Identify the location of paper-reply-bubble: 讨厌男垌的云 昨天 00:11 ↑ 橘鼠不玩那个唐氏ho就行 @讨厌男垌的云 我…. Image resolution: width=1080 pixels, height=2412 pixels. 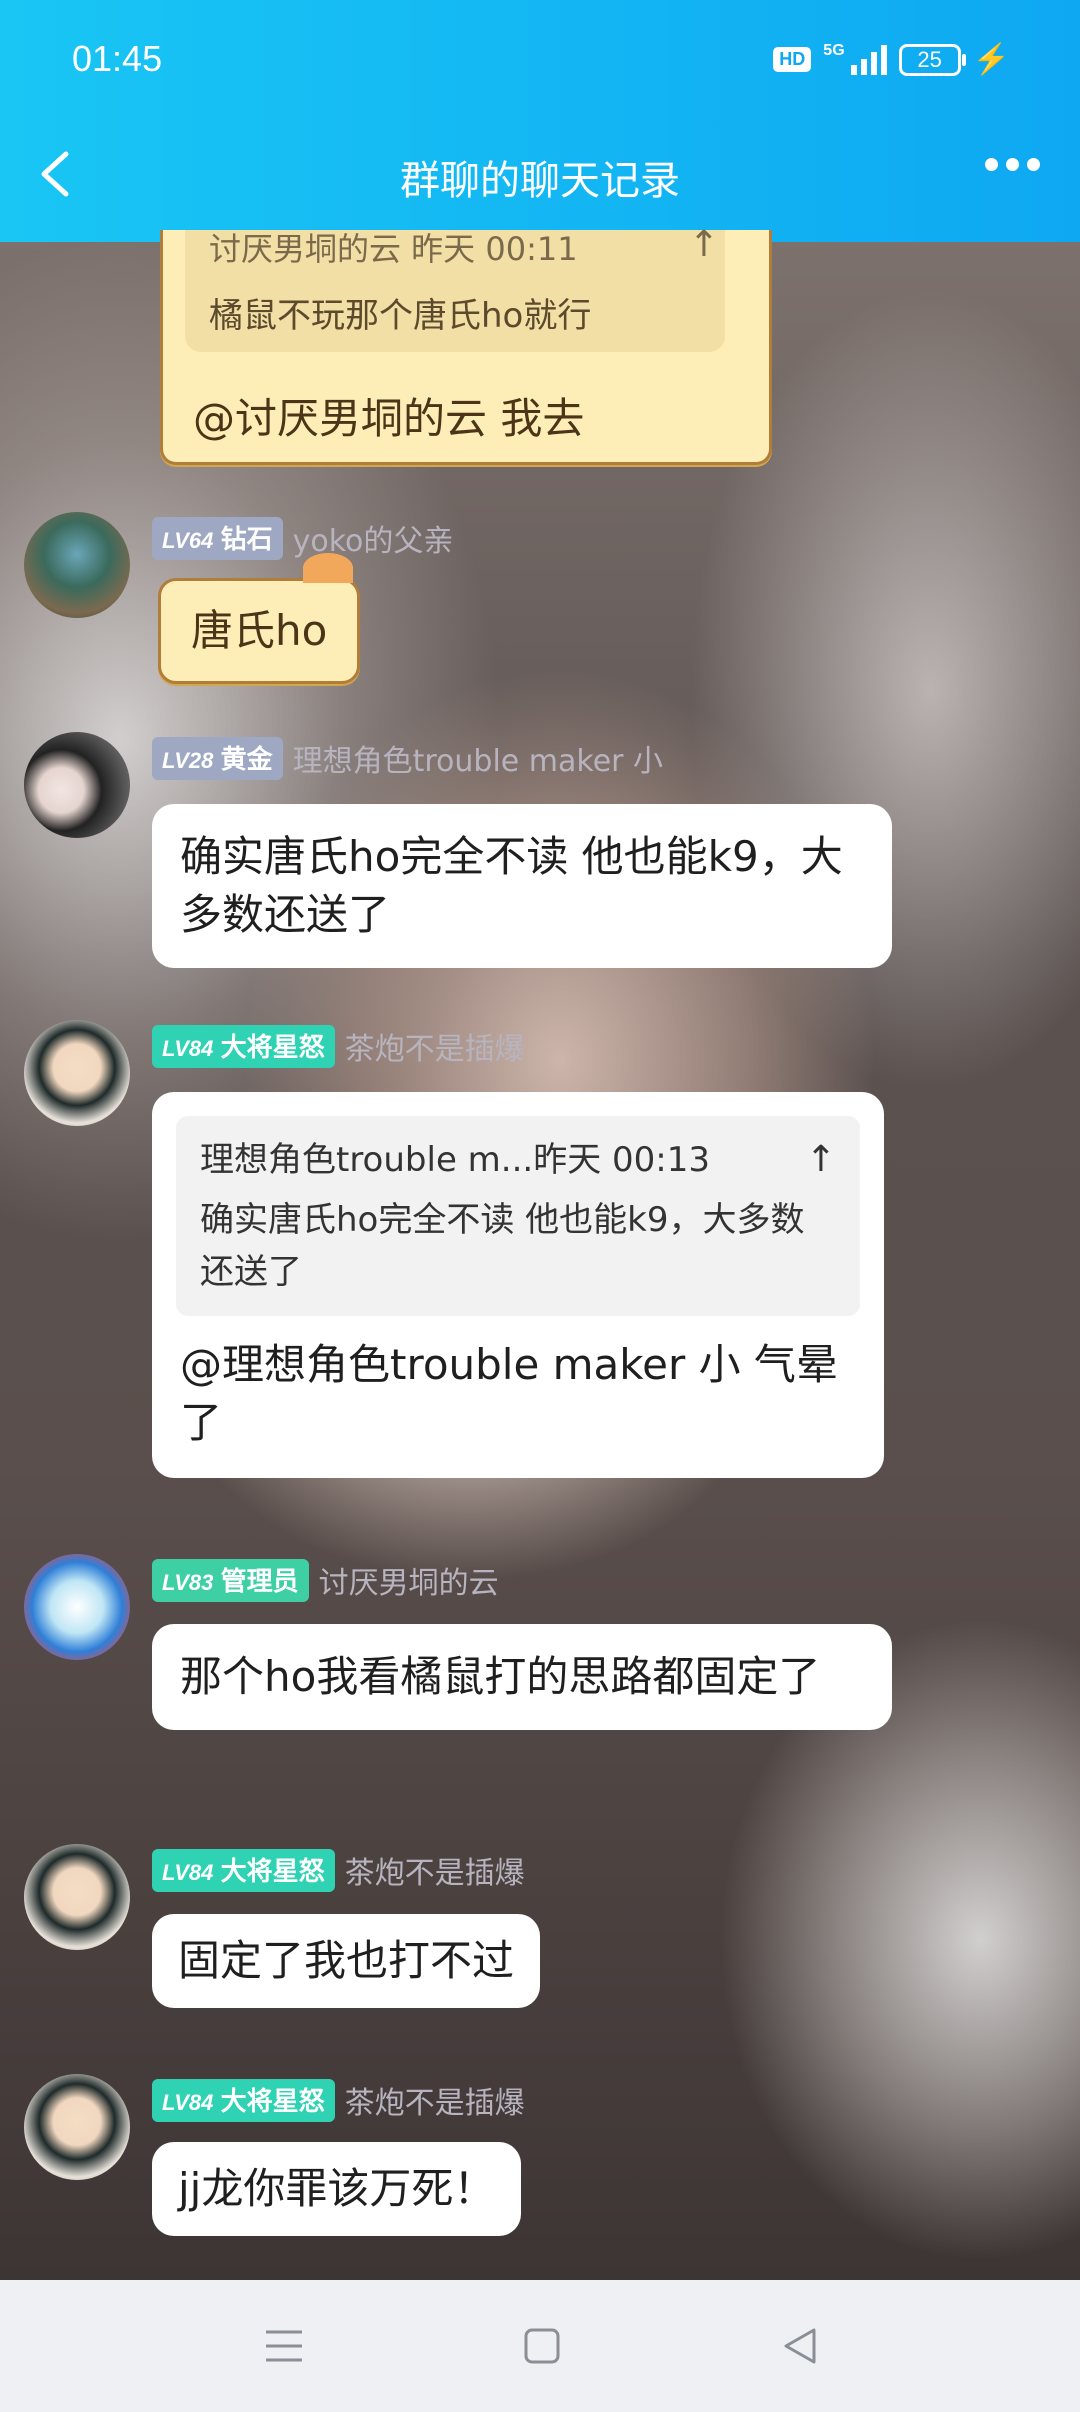
(466, 344).